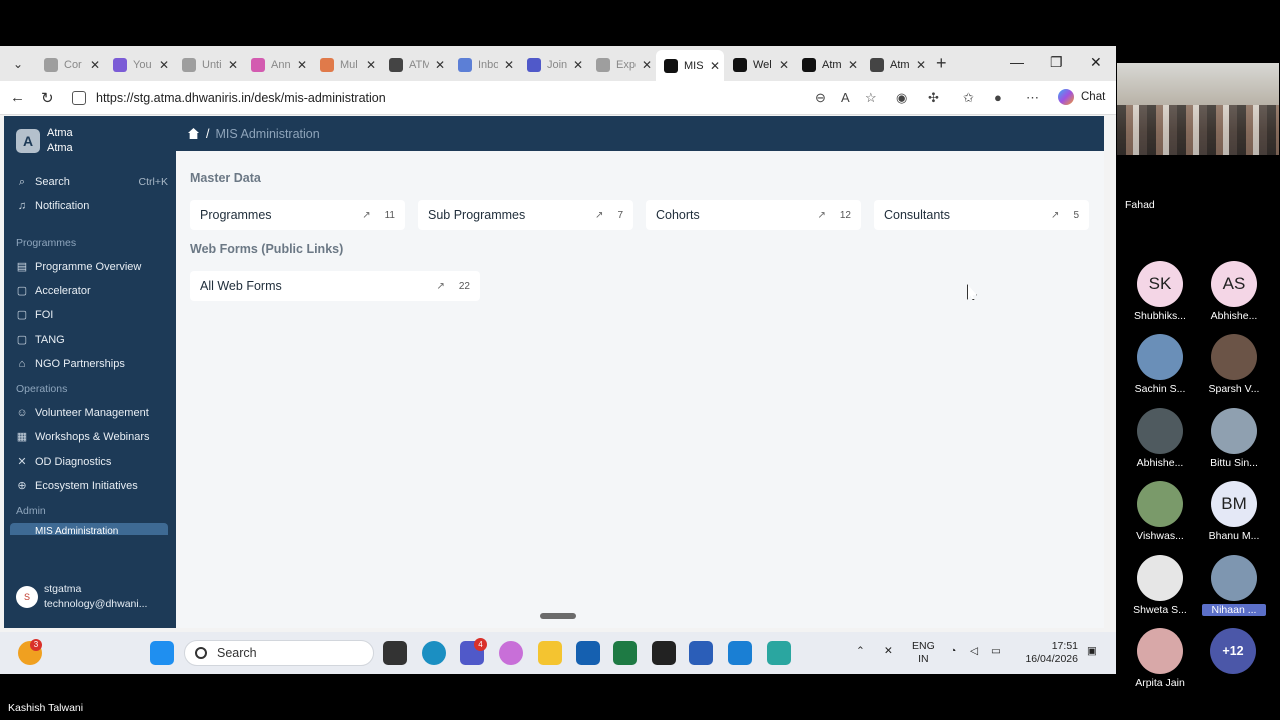 The image size is (1280, 720). I want to click on sidebar-item-programme: ▢ FOI, so click(92, 315).